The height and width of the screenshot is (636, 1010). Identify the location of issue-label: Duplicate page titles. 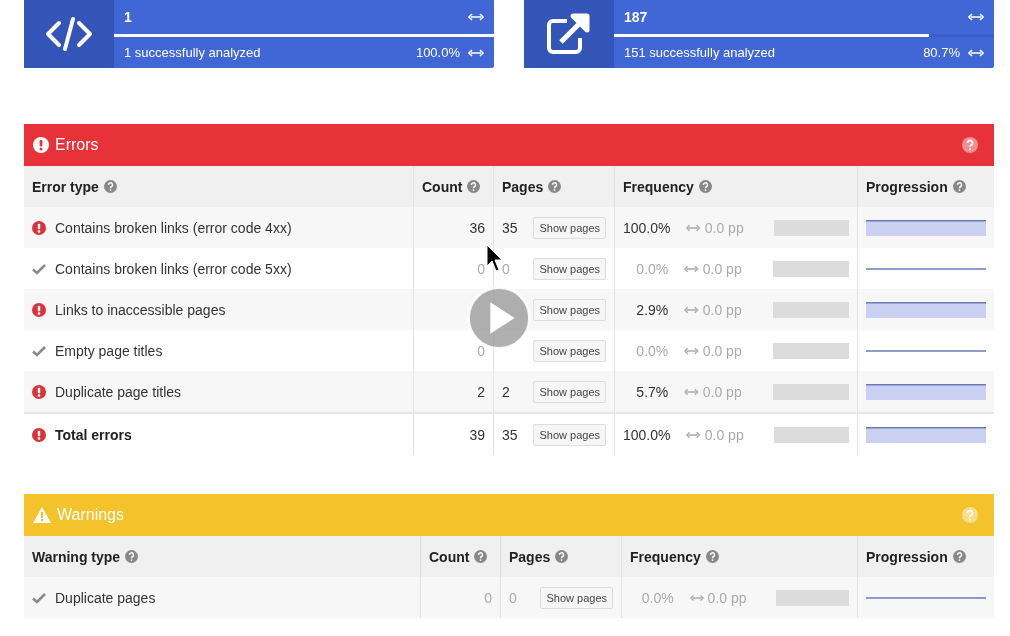
(118, 391).